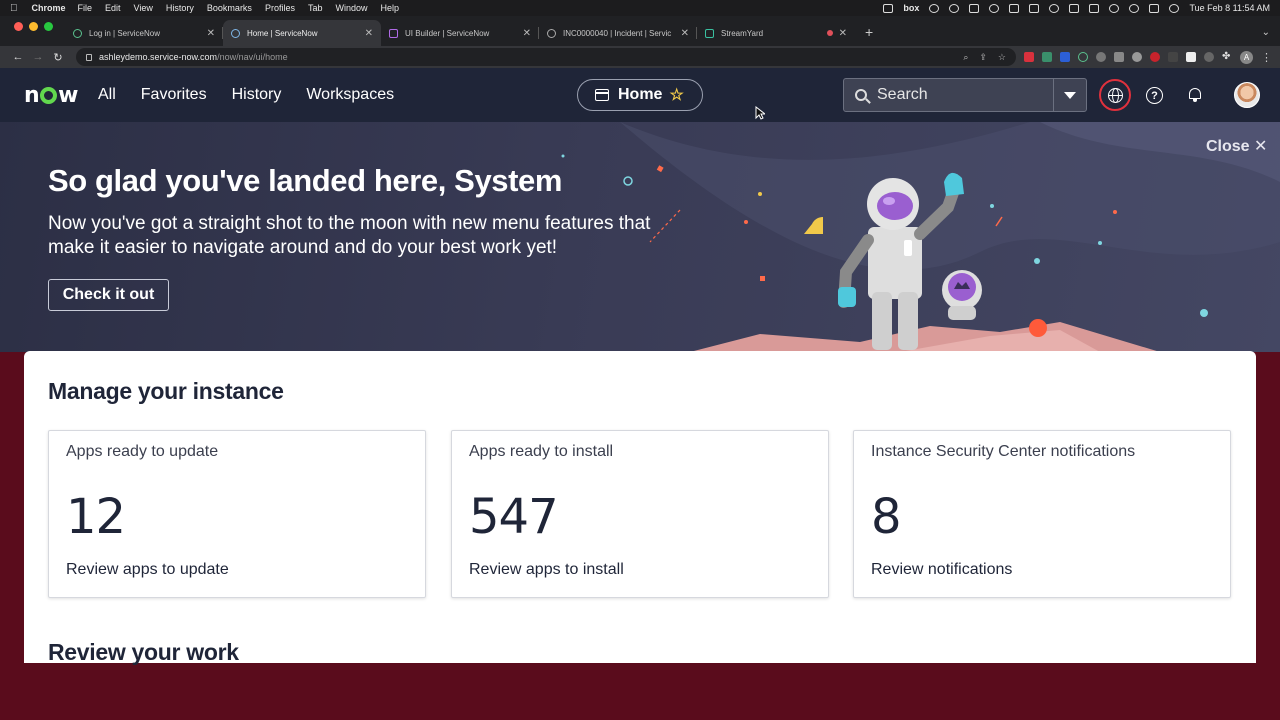  Describe the element at coordinates (1174, 8) in the screenshot. I see `siri-icon` at that location.